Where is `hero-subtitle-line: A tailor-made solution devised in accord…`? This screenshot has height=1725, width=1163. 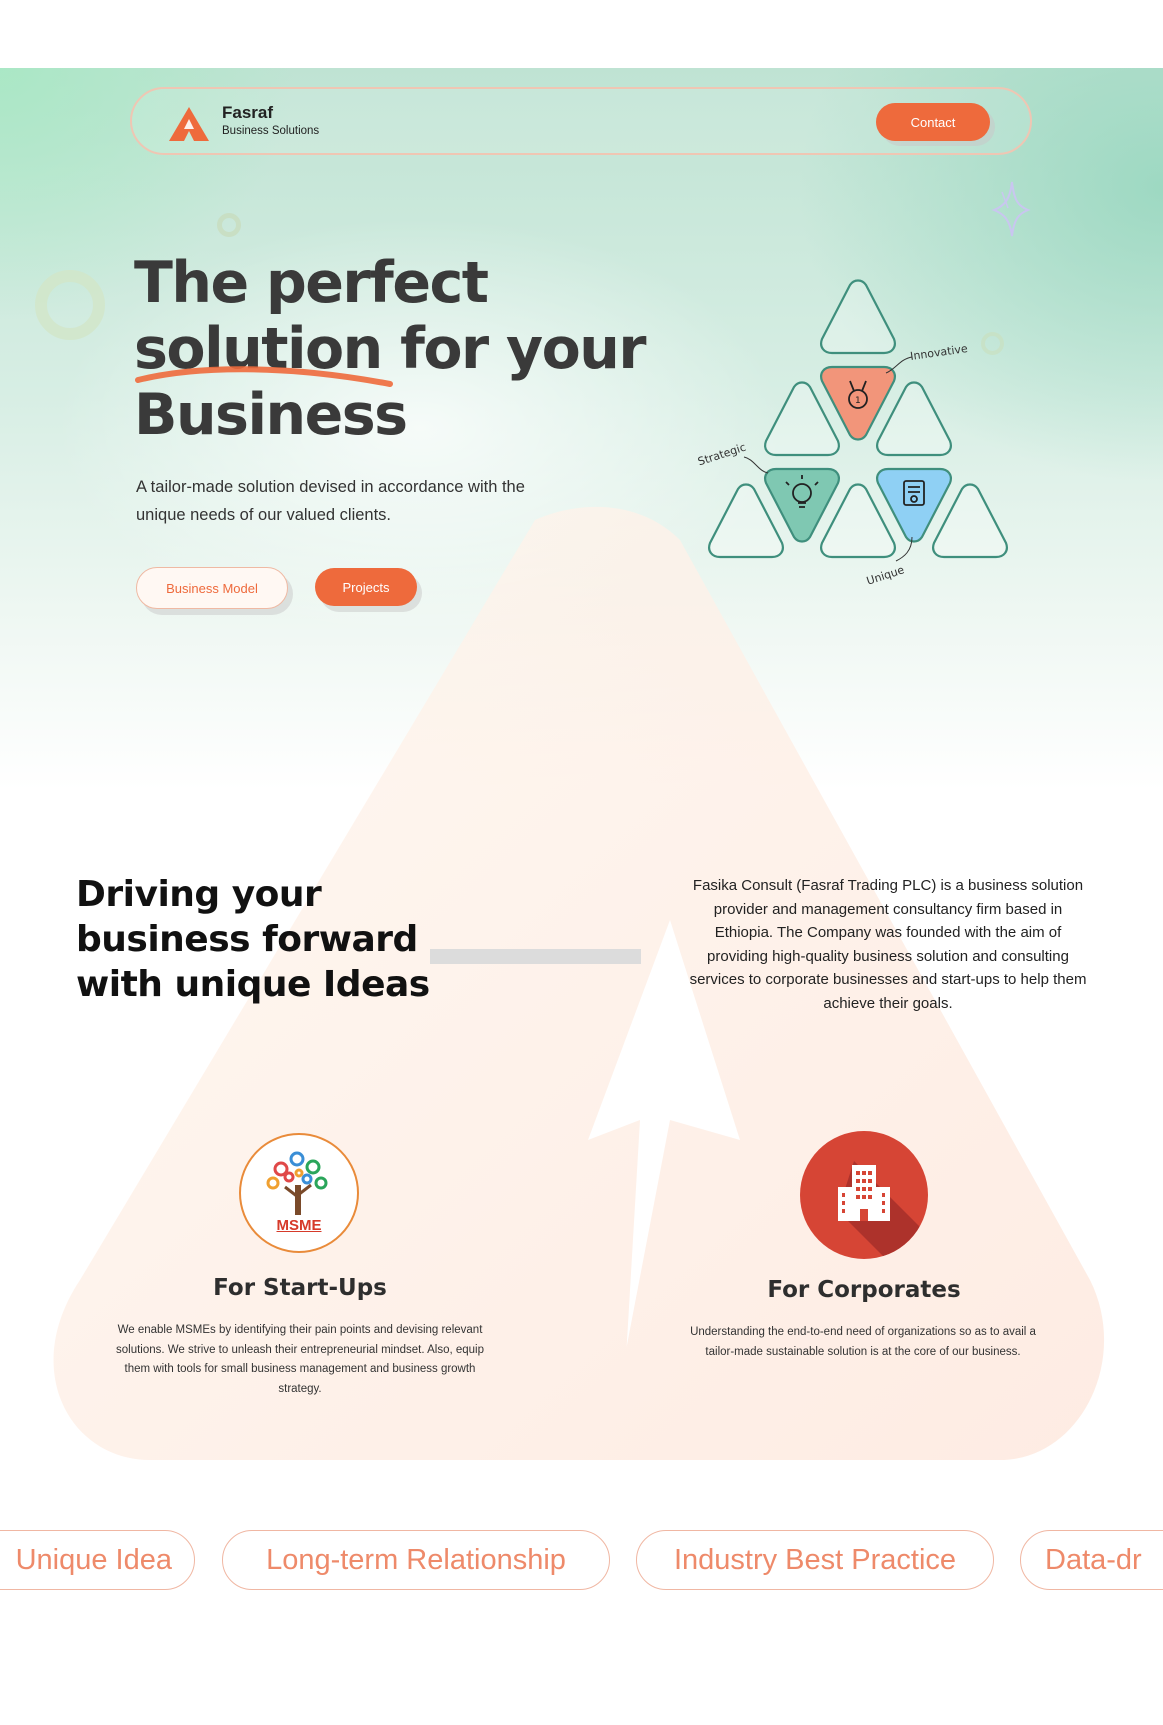
hero-subtitle-line: A tailor-made solution devised in accord… is located at coordinates (330, 487).